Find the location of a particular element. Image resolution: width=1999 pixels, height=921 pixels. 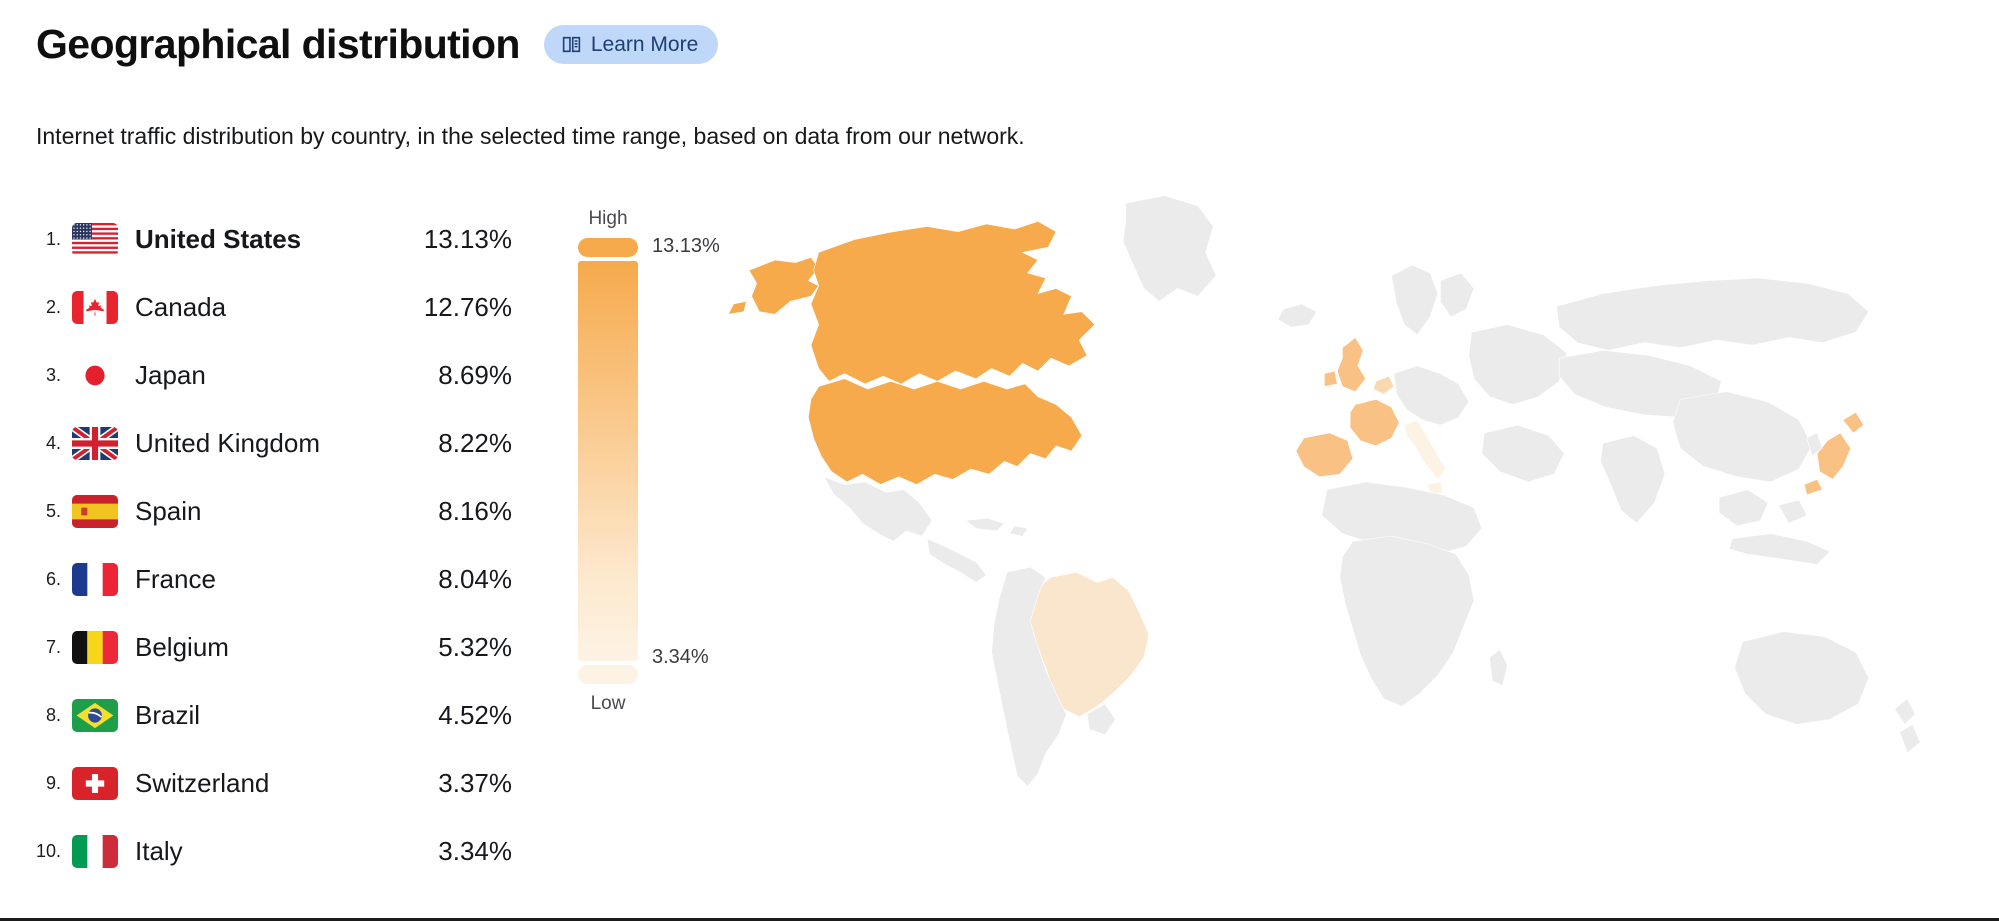

country-percentage: 3.37% is located at coordinates (475, 782).